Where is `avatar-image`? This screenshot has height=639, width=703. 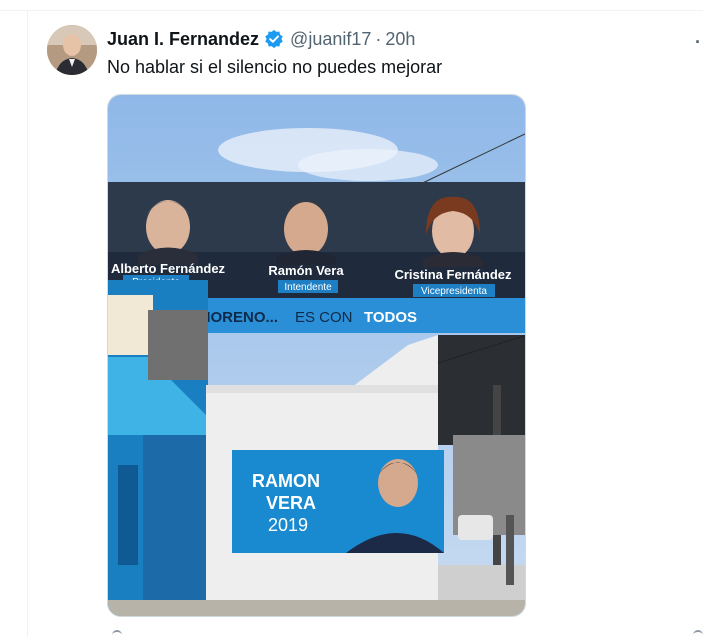 avatar-image is located at coordinates (72, 50).